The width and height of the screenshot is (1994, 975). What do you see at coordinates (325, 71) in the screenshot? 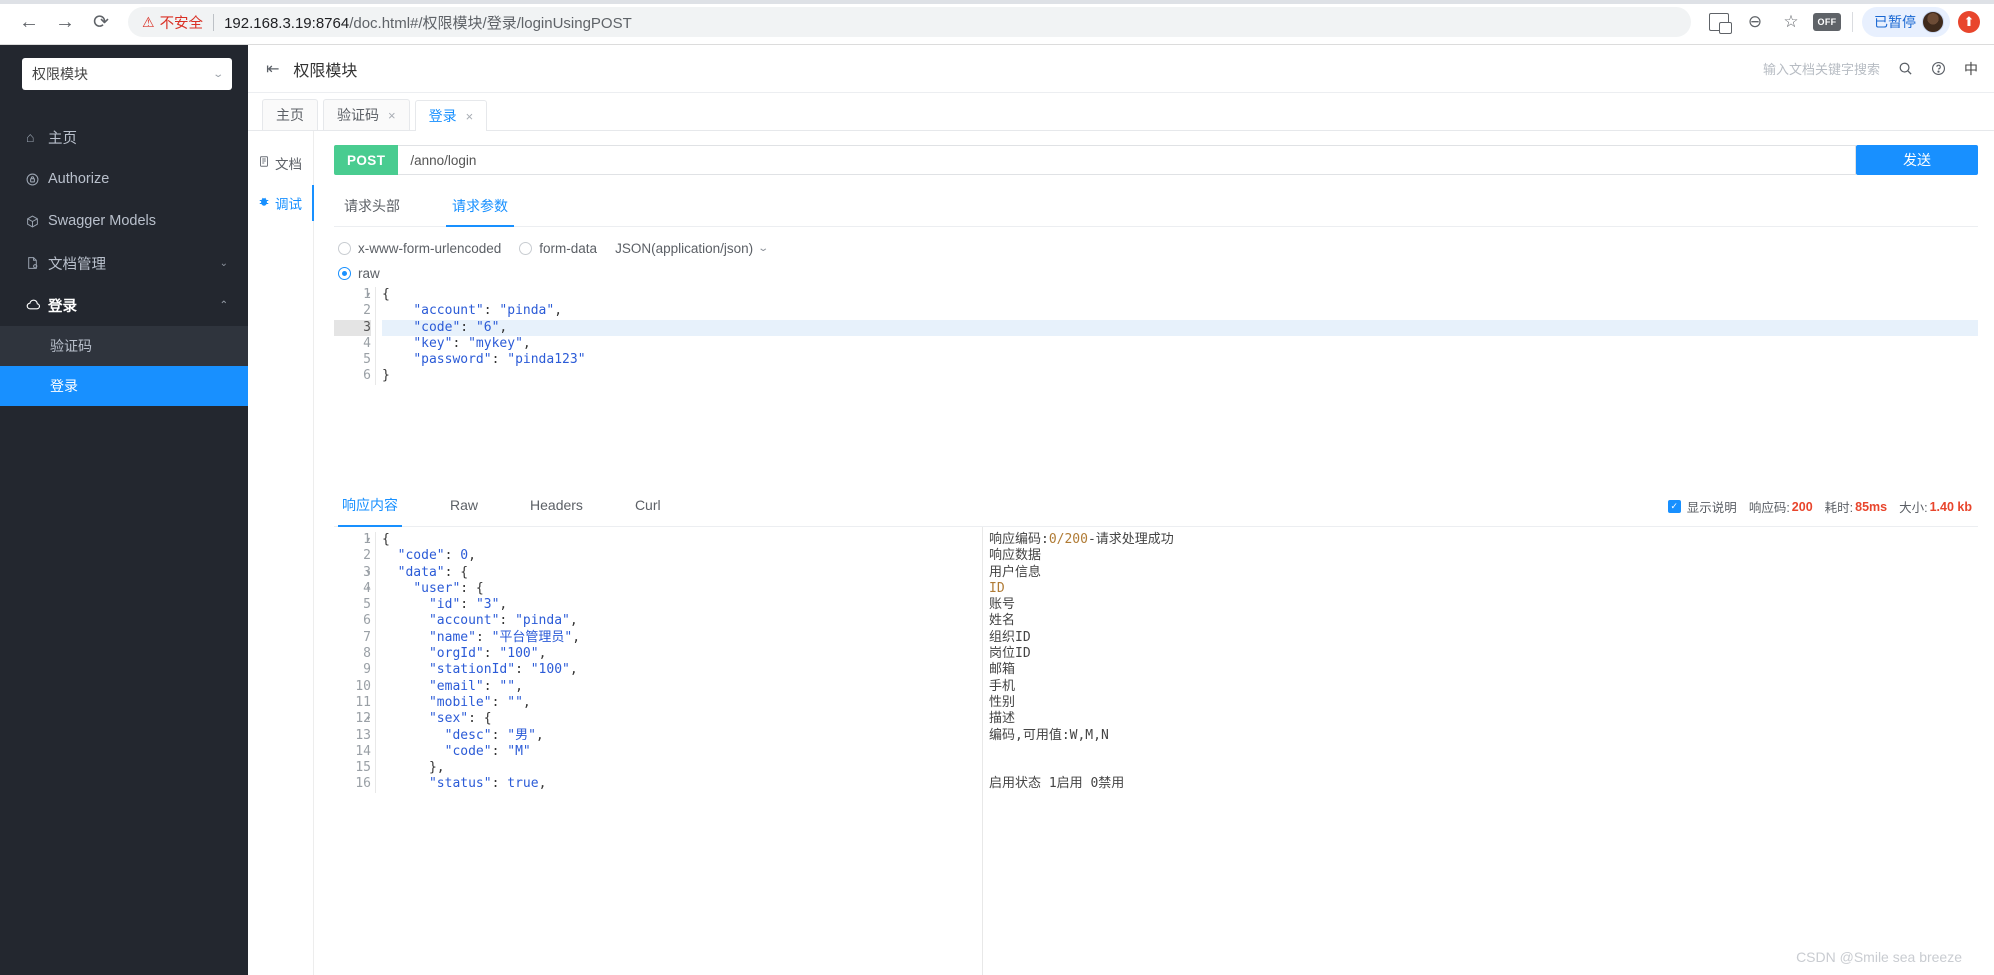
I see `page-title: 权限模块` at bounding box center [325, 71].